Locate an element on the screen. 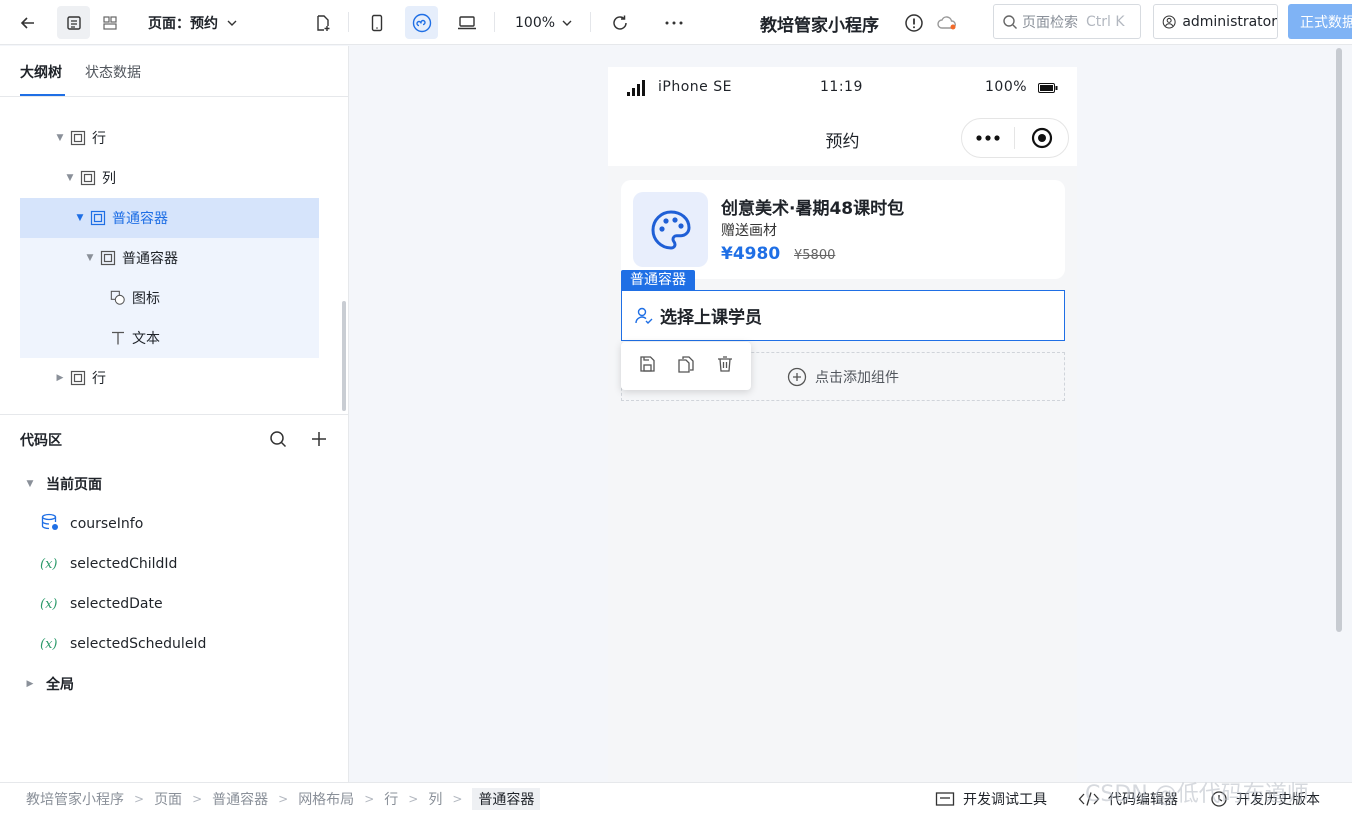 The height and width of the screenshot is (814, 1352). chevron-down-icon is located at coordinates (567, 23).